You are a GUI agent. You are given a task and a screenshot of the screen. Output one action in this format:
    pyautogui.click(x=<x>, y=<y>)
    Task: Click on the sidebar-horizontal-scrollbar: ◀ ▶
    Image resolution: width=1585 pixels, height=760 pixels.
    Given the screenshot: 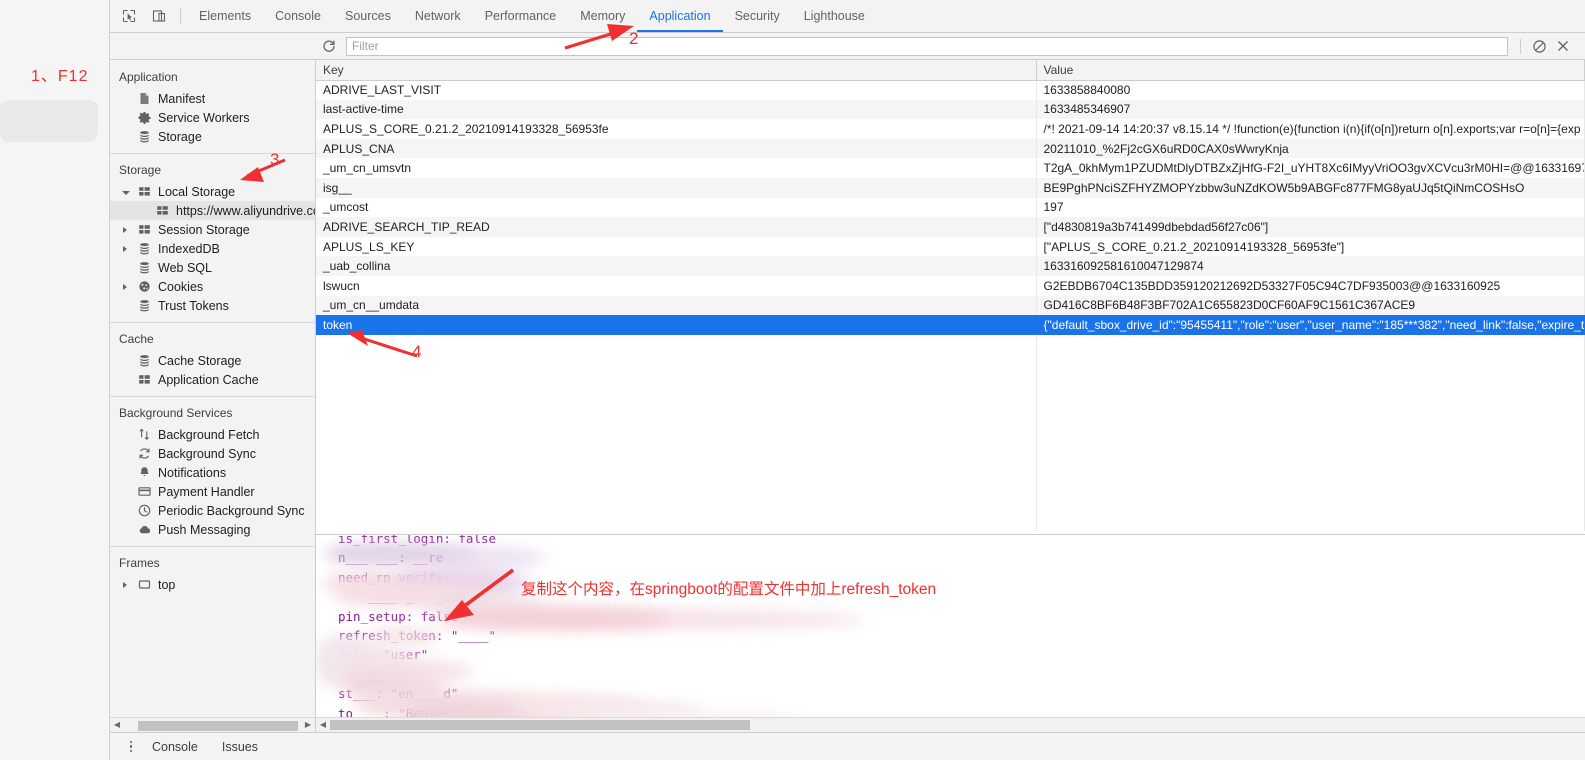 What is the action you would take?
    pyautogui.click(x=212, y=724)
    